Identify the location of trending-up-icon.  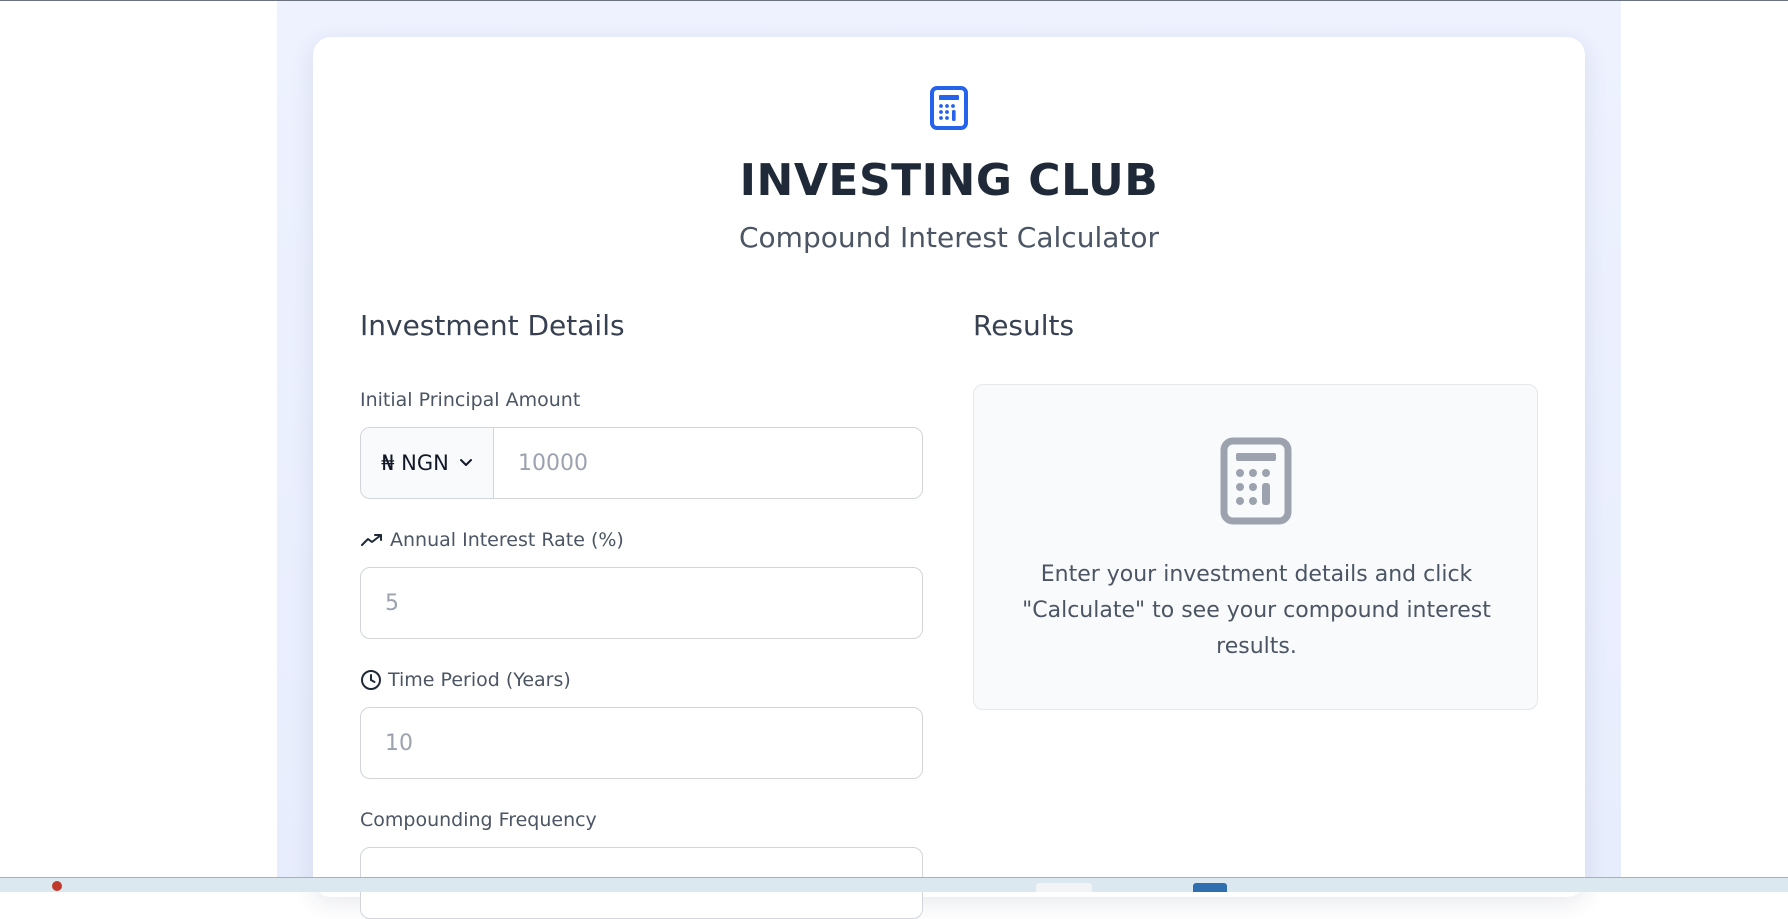
(371, 540).